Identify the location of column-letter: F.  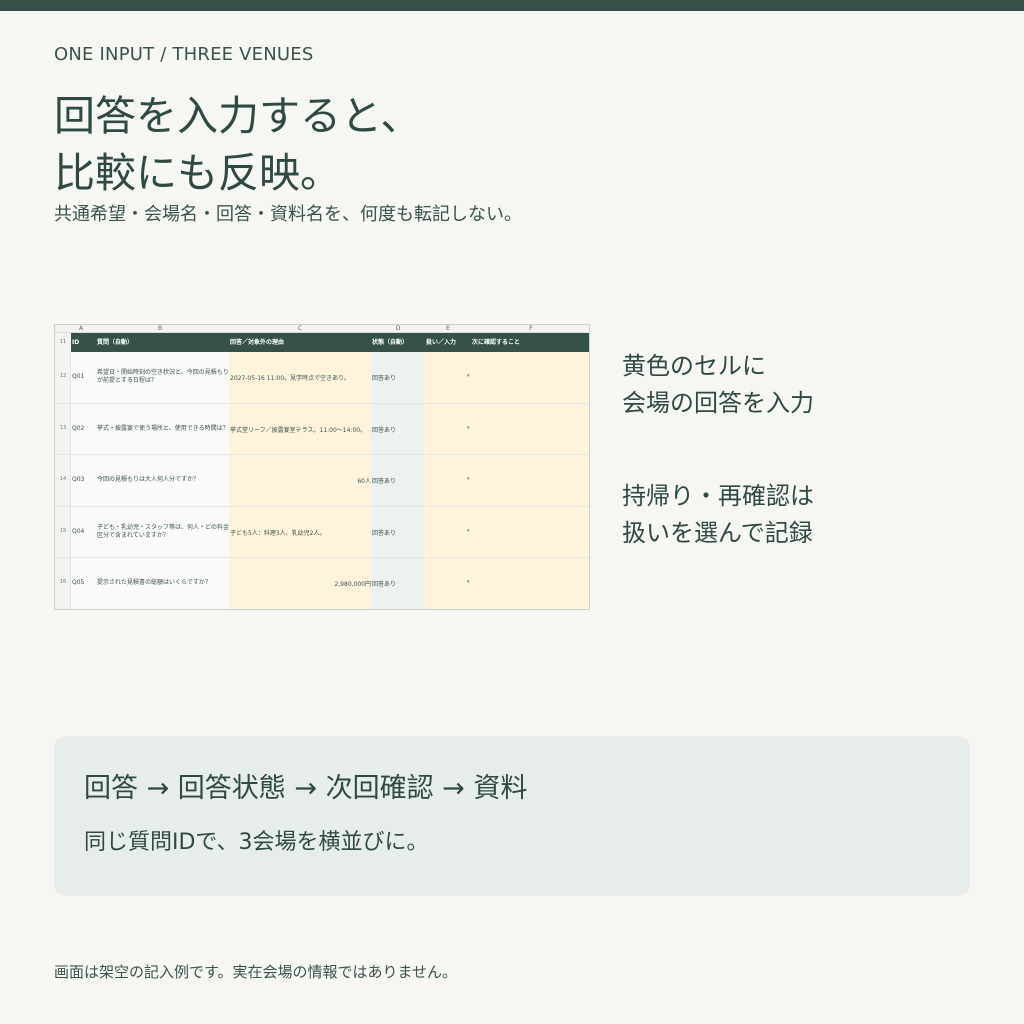
(531, 328).